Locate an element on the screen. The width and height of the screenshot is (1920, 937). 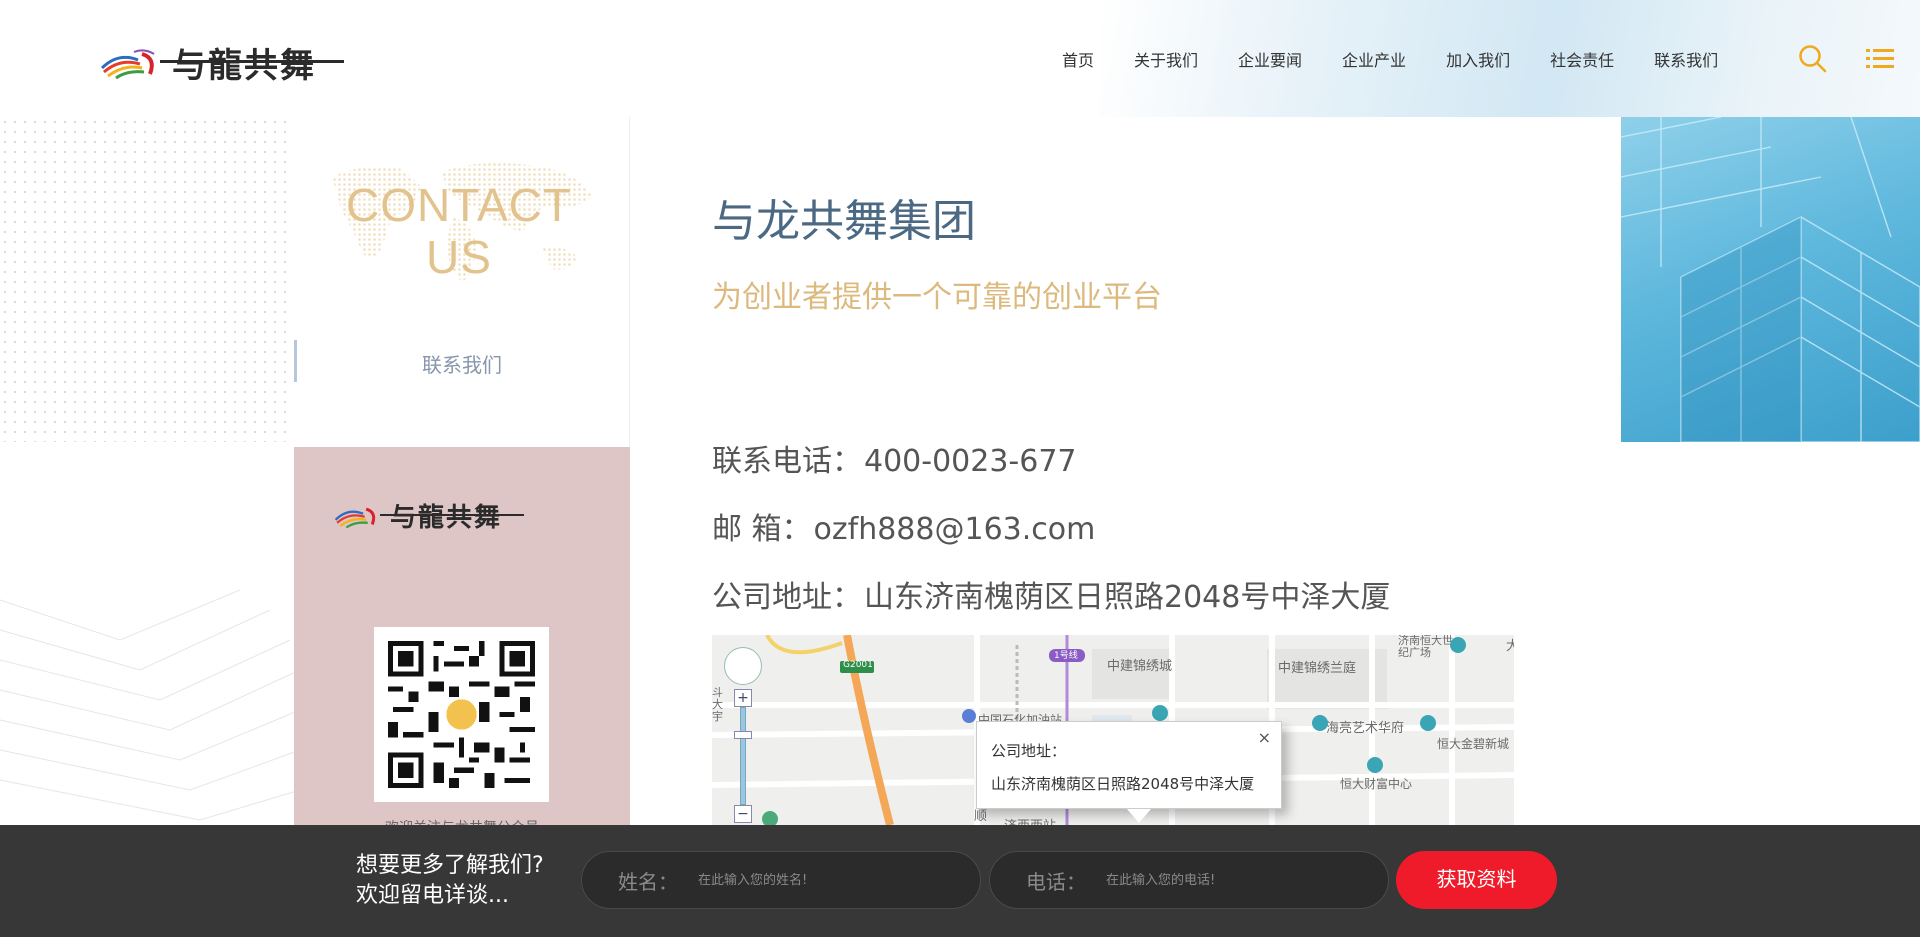
sidebar-bottom-panel: 与龍共舞 欢迎关注与龙共舞公众号 is located at coordinates (462, 647).